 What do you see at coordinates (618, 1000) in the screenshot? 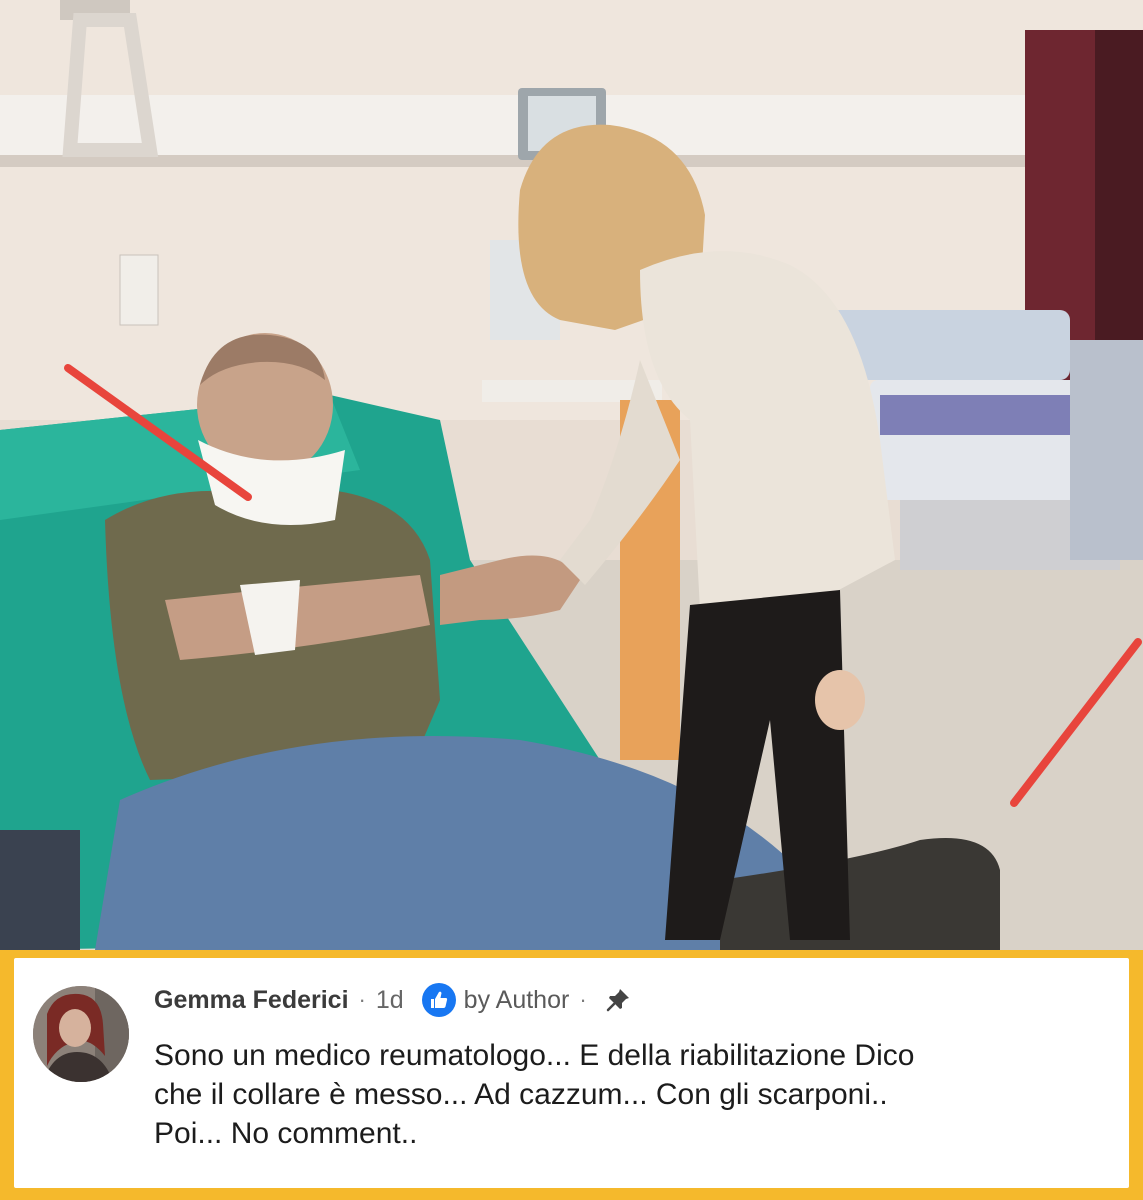
I see `pin-icon` at bounding box center [618, 1000].